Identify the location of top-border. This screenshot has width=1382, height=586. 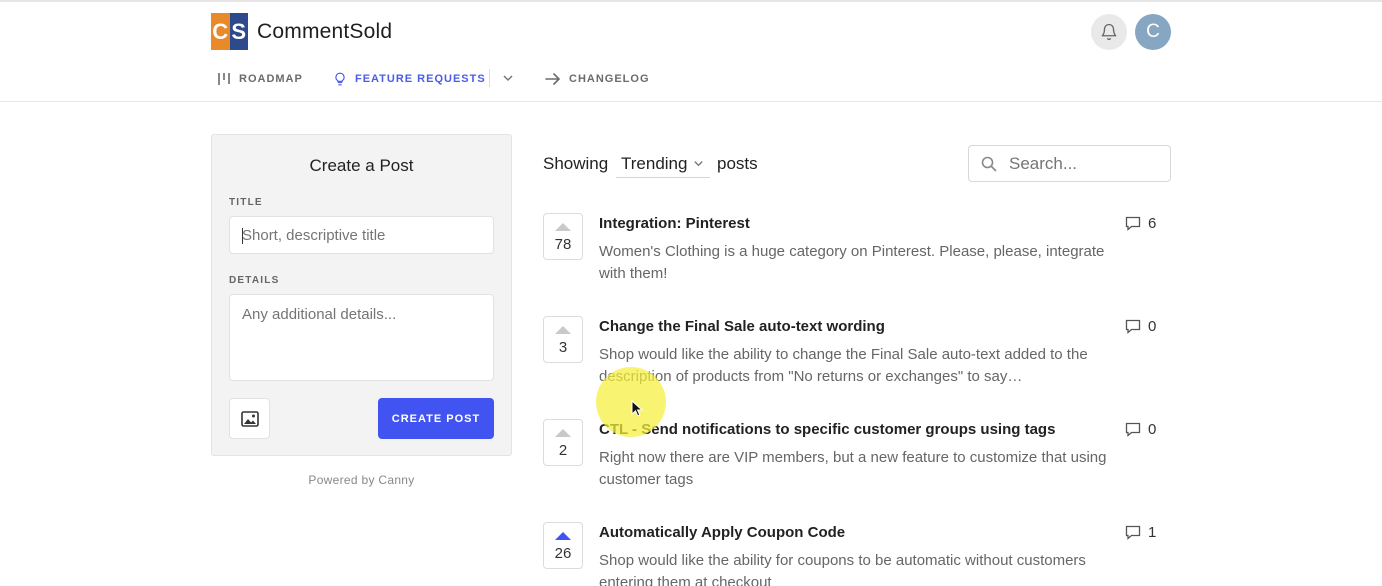
(691, 1).